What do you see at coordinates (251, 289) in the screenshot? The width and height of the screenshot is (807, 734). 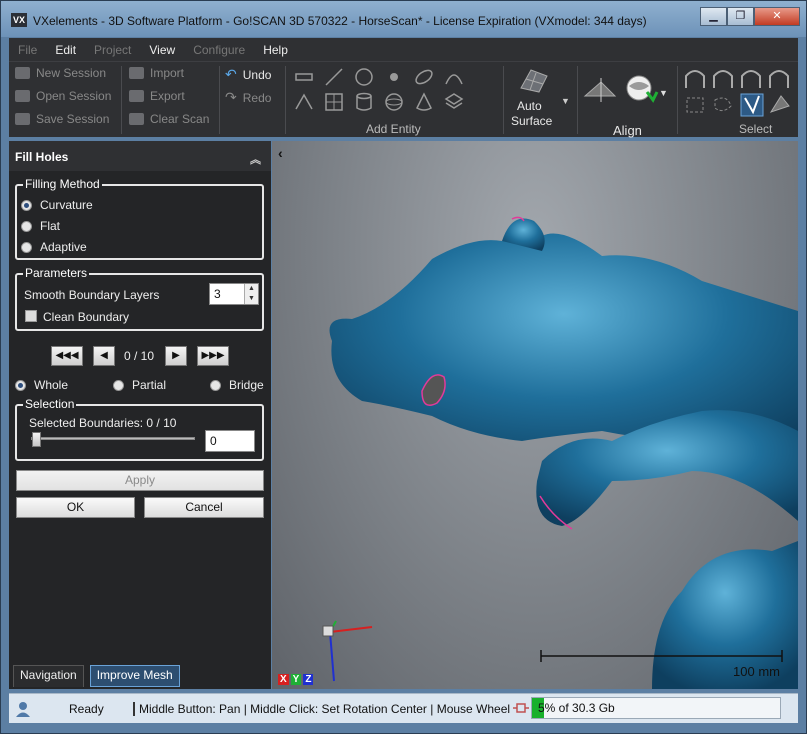 I see `stepper-up-icon: ▲` at bounding box center [251, 289].